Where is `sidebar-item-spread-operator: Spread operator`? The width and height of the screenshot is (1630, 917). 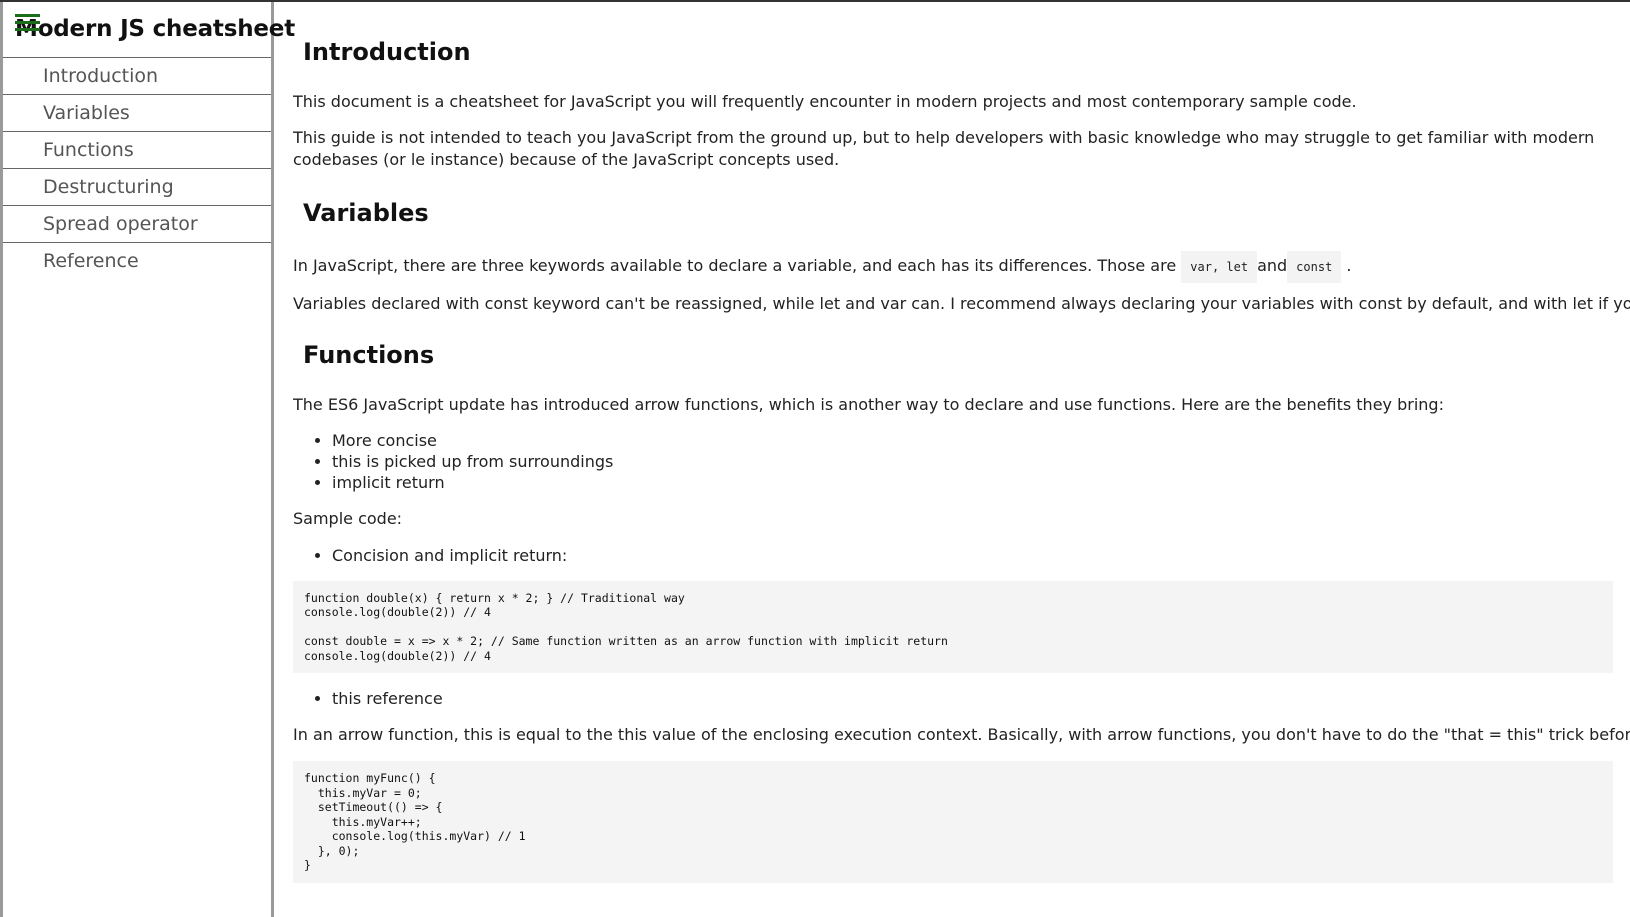
sidebar-item-spread-operator: Spread operator is located at coordinates (137, 224).